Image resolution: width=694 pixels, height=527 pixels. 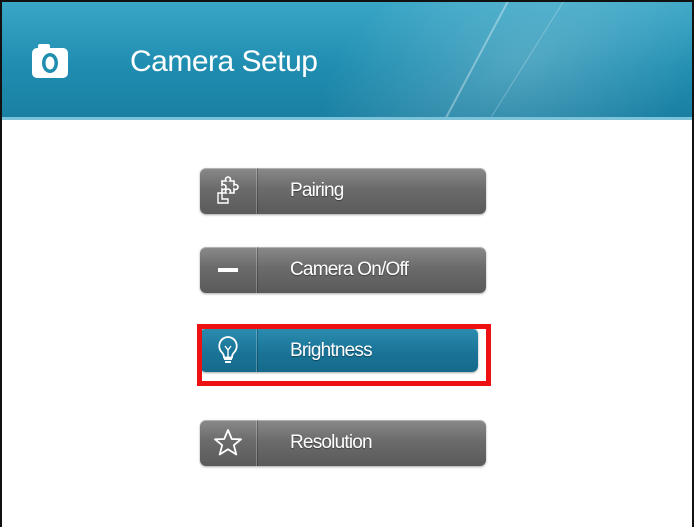 What do you see at coordinates (228, 349) in the screenshot?
I see `lightbulb-icon` at bounding box center [228, 349].